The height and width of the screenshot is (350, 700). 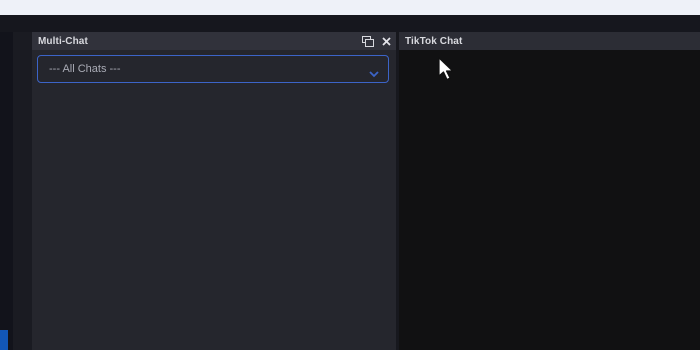 What do you see at coordinates (374, 71) in the screenshot?
I see `chevron-down-icon` at bounding box center [374, 71].